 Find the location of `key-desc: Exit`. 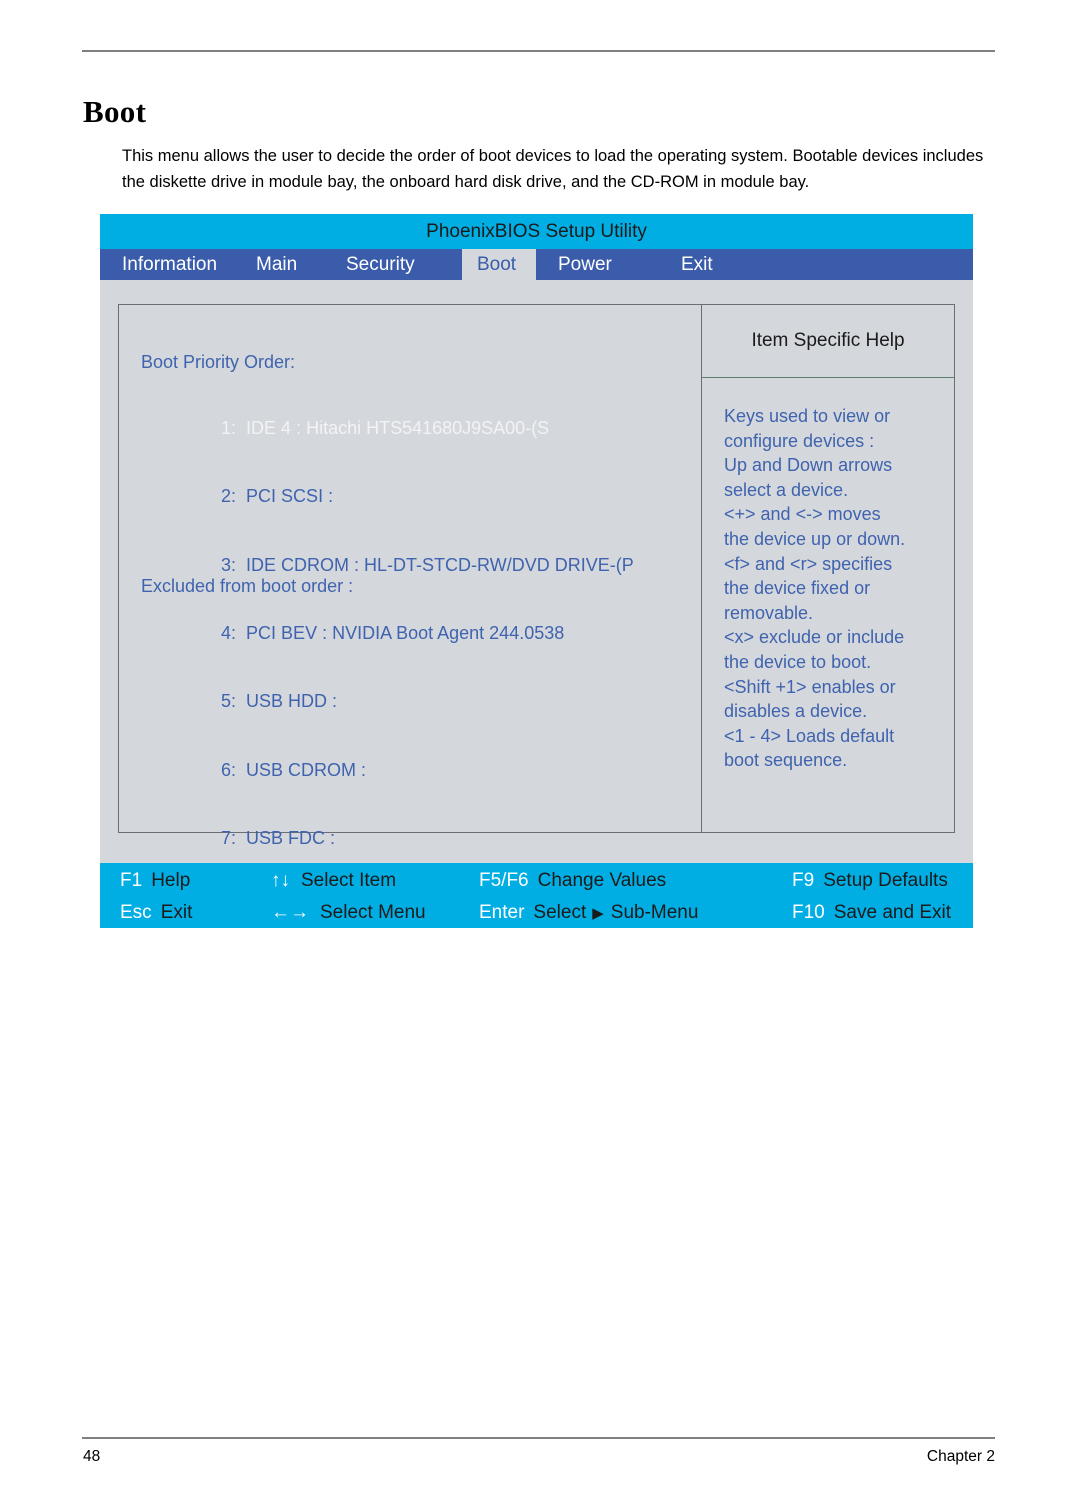

key-desc: Exit is located at coordinates (176, 912).